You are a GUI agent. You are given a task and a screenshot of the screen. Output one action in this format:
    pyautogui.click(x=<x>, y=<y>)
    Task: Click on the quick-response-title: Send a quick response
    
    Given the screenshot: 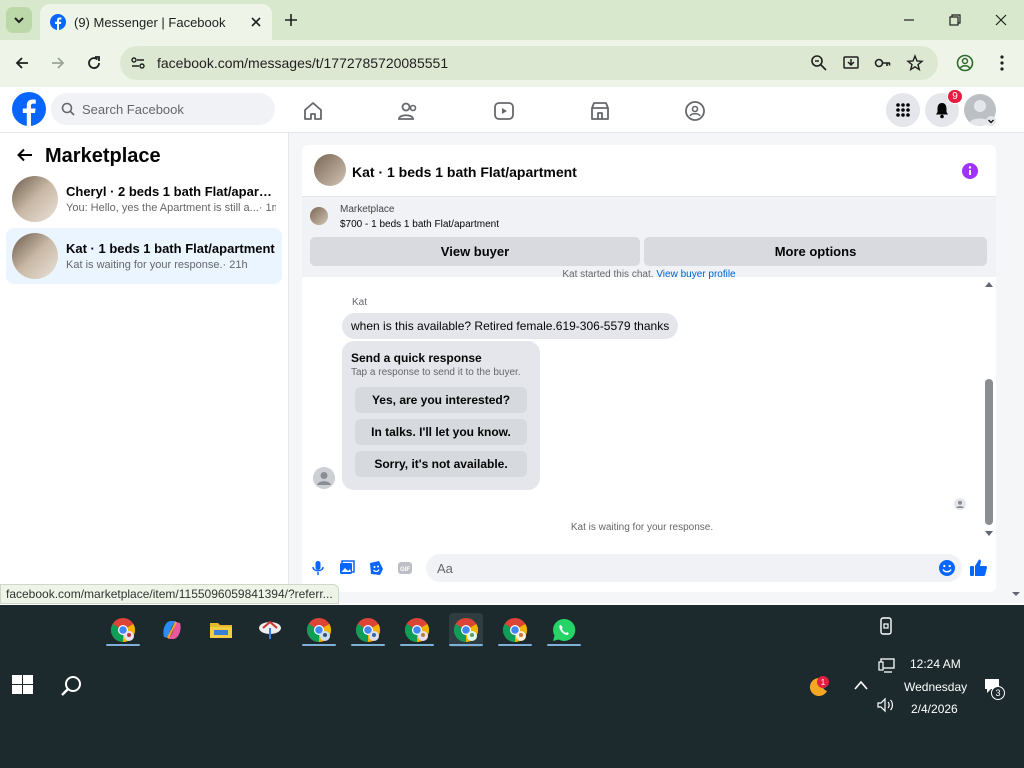 What is the action you would take?
    pyautogui.click(x=416, y=358)
    